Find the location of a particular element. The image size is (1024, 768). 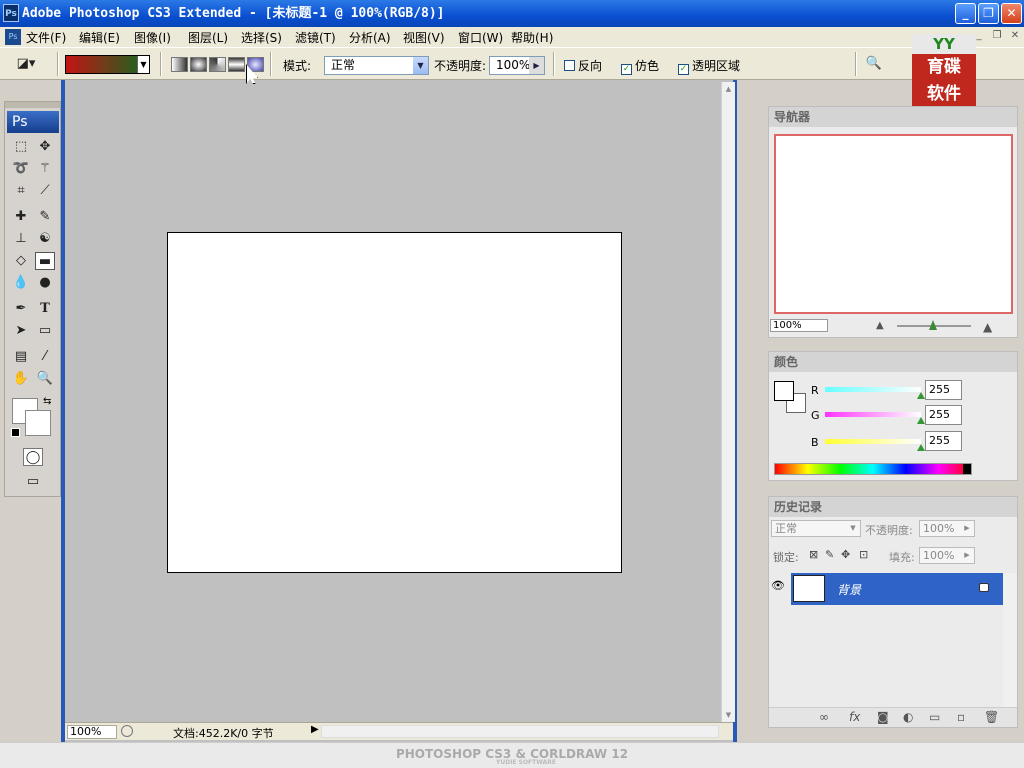

swap-colors-icon: ⇆ is located at coordinates (47, 401).